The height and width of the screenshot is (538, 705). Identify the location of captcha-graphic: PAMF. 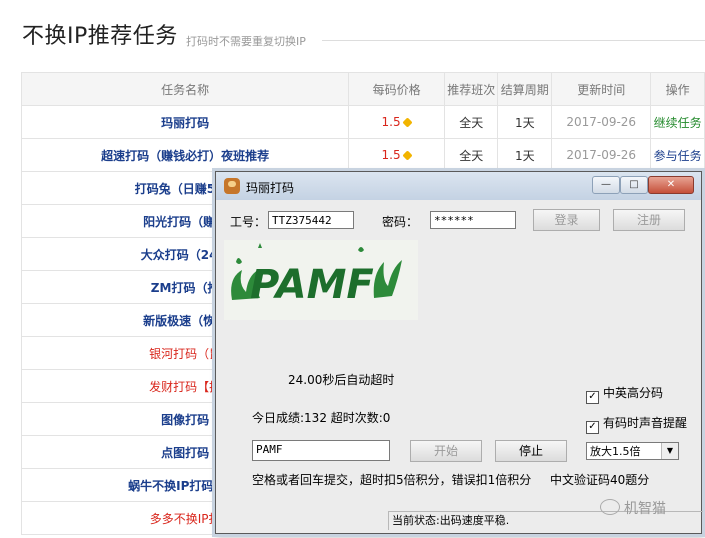
(316, 275).